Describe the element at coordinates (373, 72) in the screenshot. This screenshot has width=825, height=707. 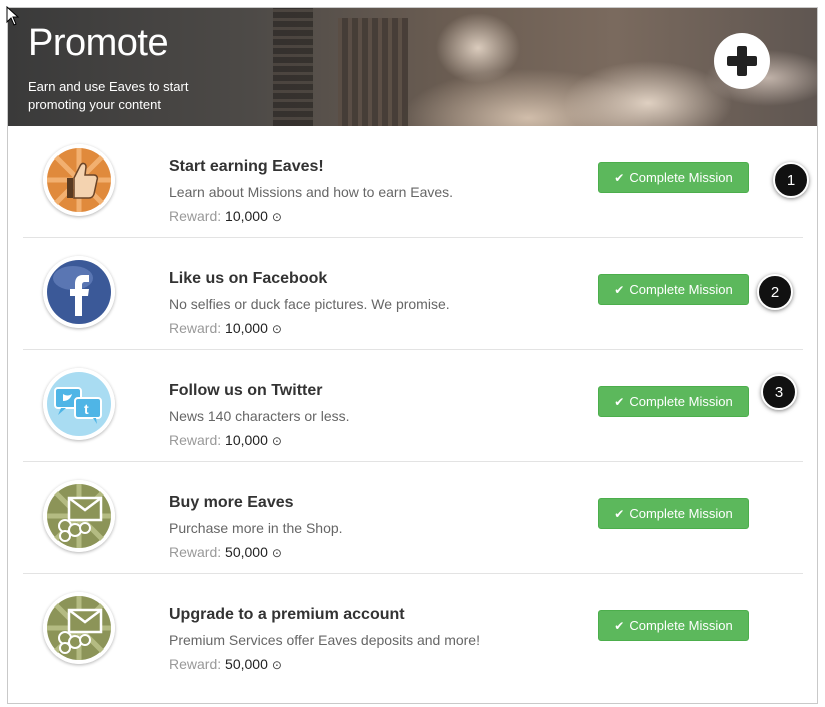
I see `banner-gantry-graphic` at that location.